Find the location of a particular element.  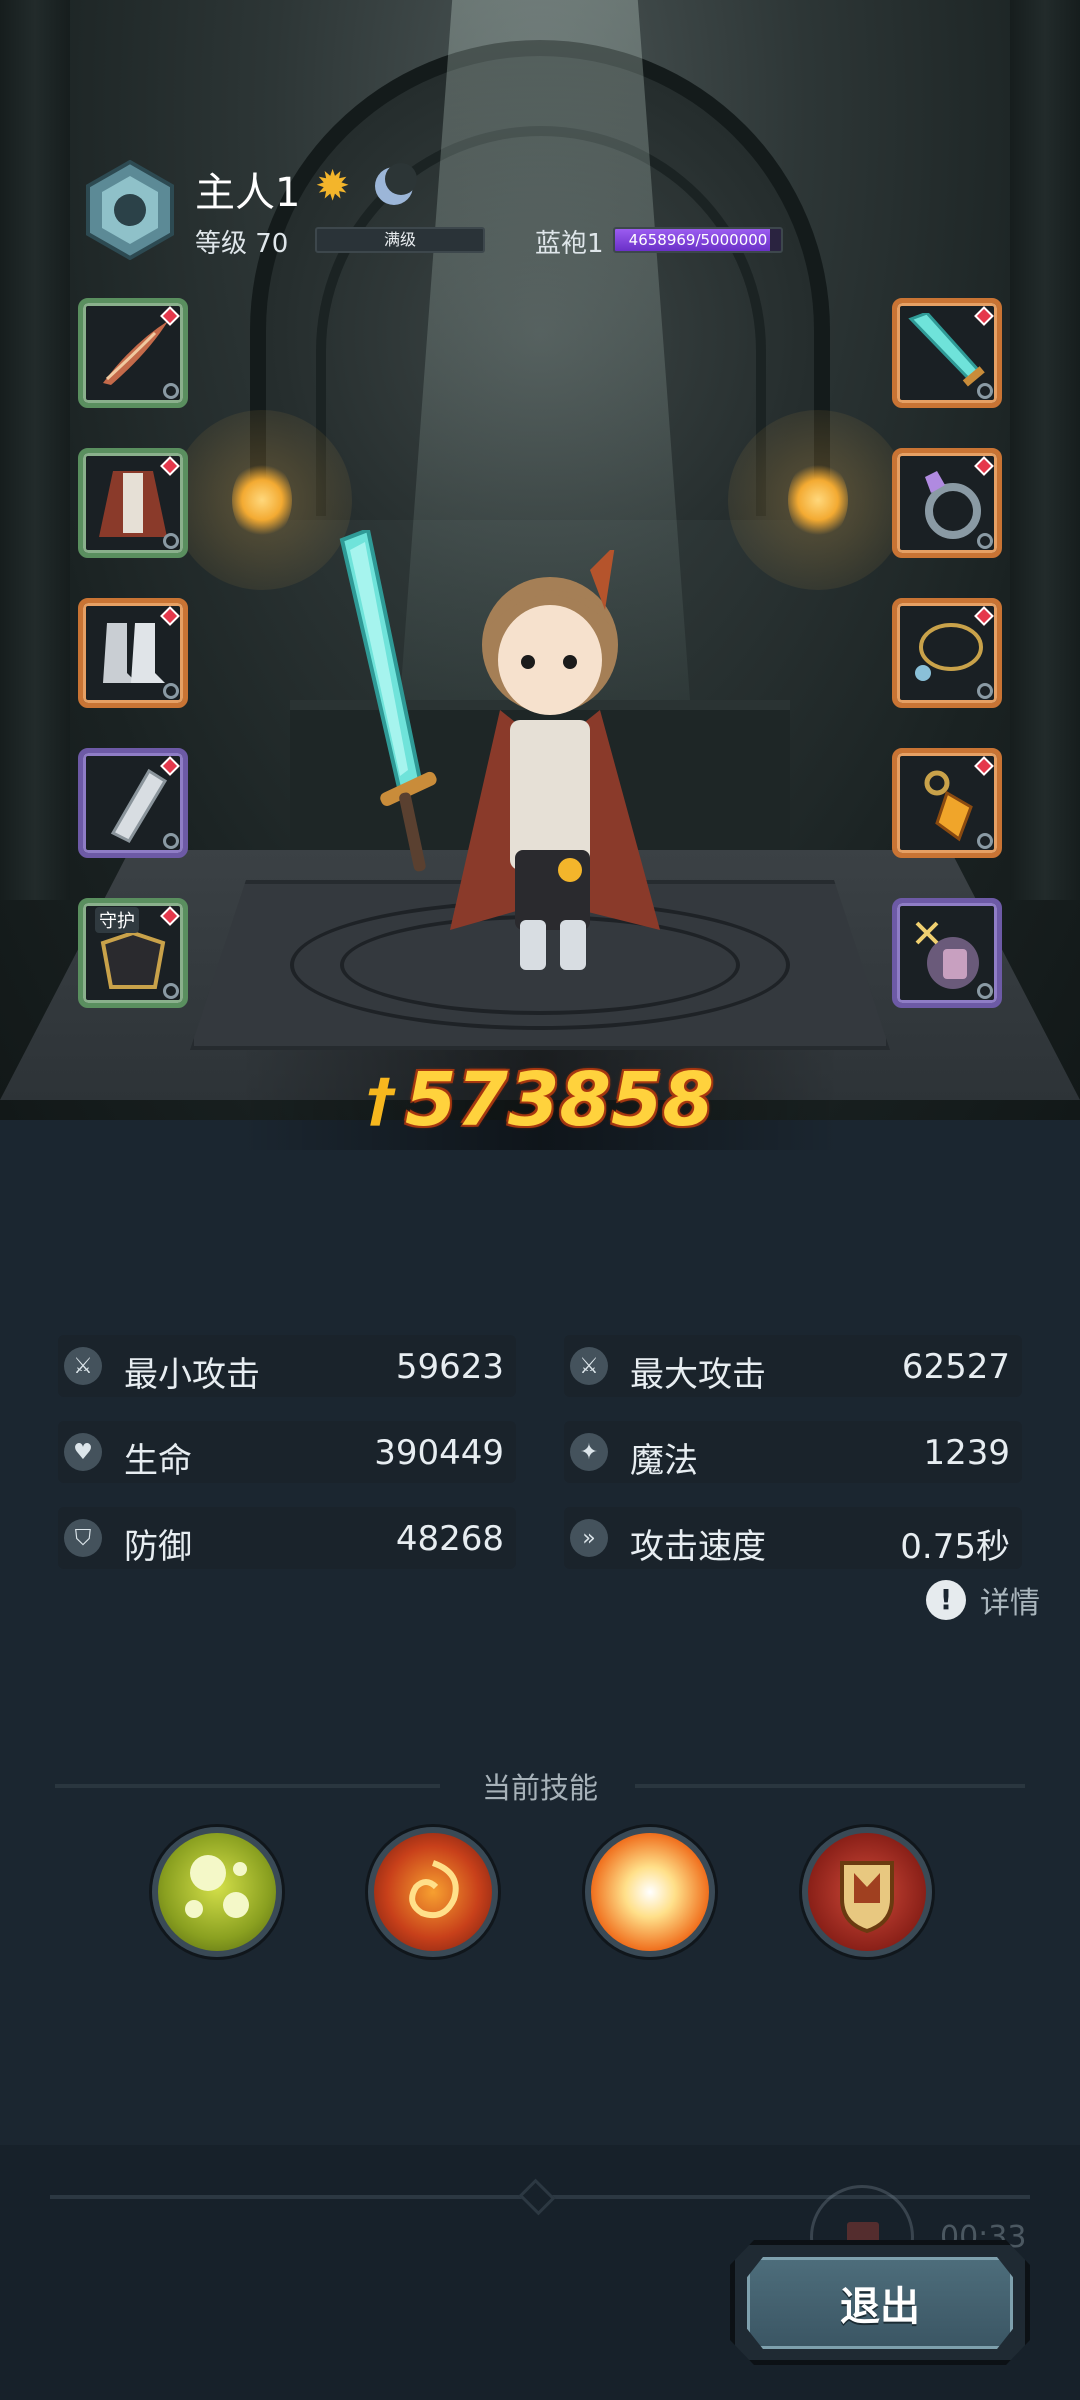

power-icon: † is located at coordinates (380, 1100).